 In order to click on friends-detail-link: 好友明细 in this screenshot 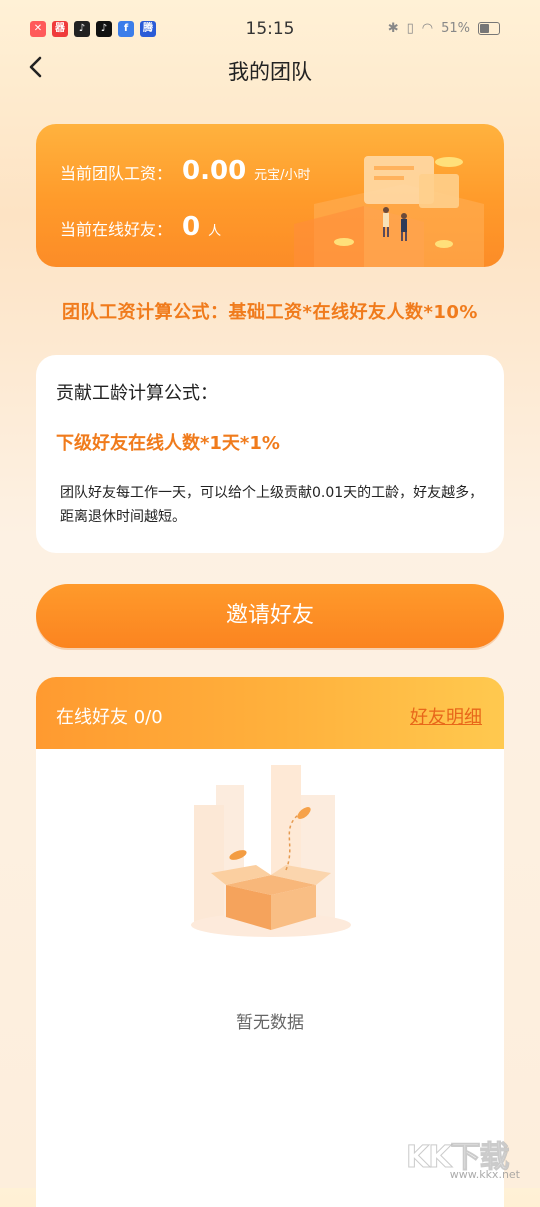, I will do `click(446, 716)`.